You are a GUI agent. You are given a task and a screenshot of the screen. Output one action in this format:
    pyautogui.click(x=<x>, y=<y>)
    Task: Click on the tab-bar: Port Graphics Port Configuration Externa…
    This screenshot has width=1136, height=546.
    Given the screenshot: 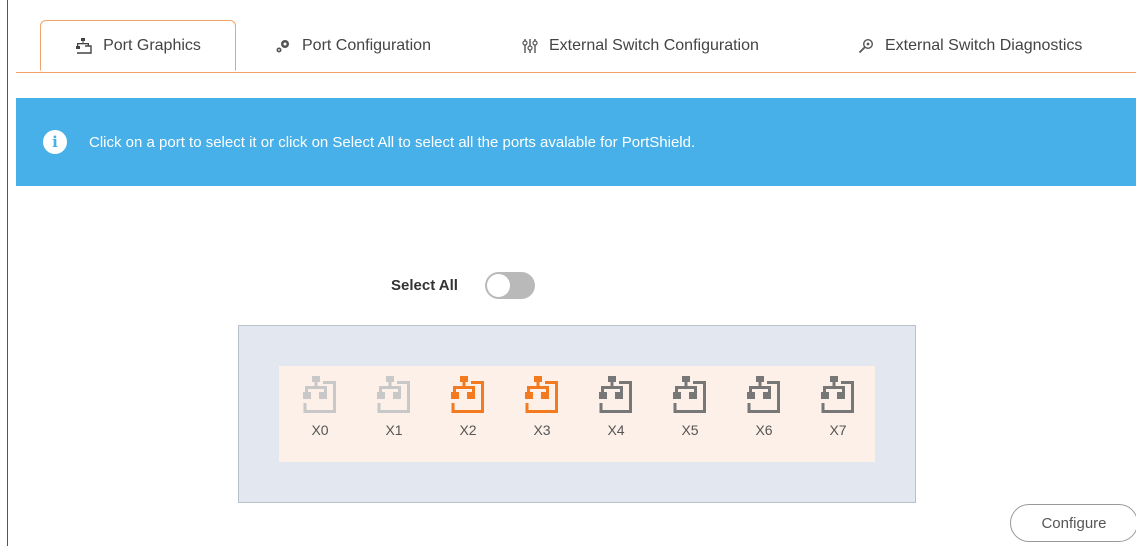 What is the action you would take?
    pyautogui.click(x=576, y=46)
    